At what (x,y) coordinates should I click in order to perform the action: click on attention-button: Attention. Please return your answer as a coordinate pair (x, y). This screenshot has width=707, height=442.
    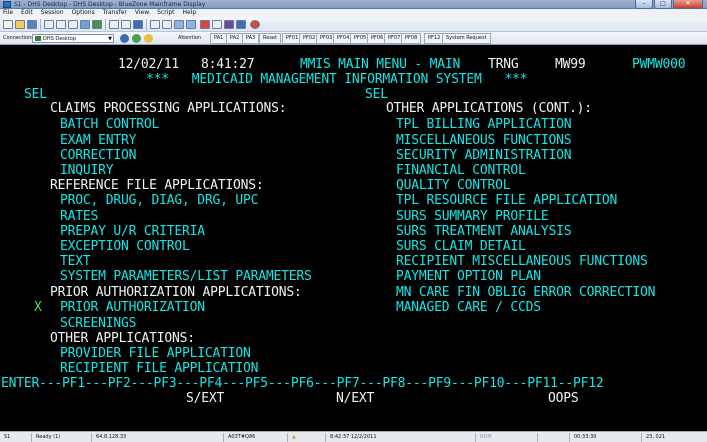
    Looking at the image, I should click on (189, 38).